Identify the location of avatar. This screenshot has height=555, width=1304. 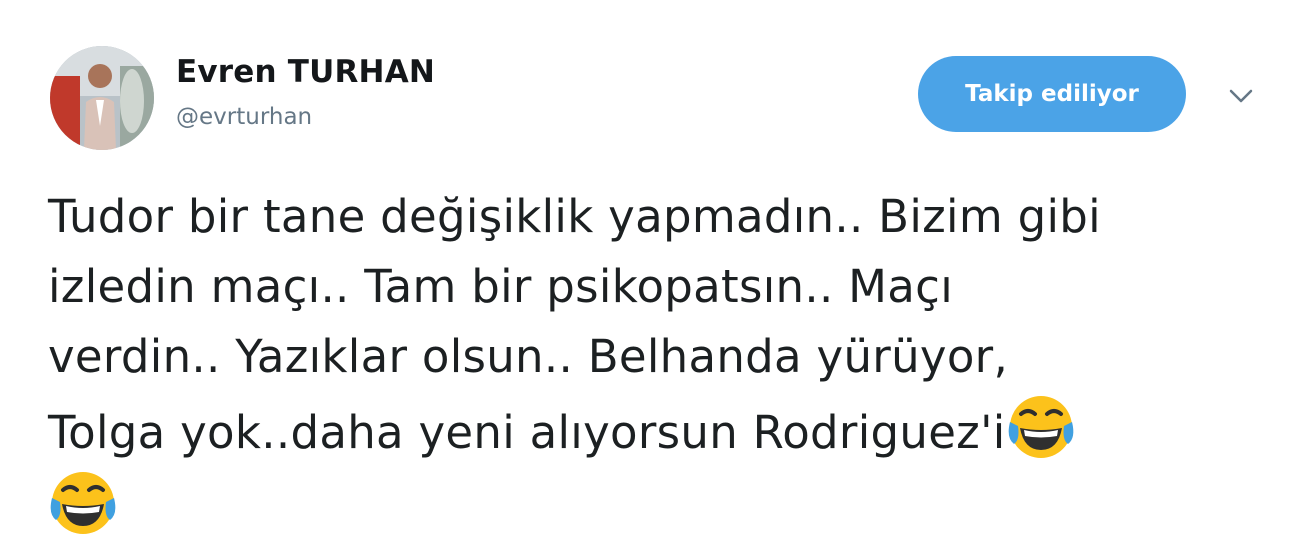
(102, 98).